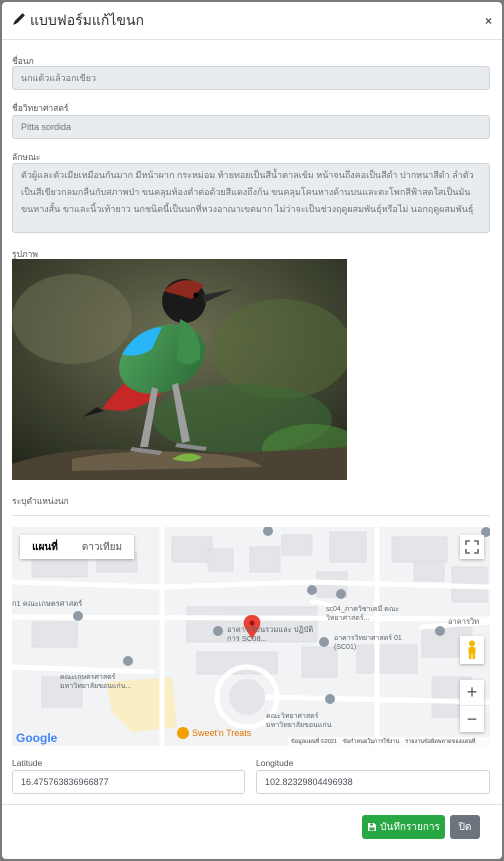  Describe the element at coordinates (299, 721) in the screenshot. I see `map-label: คณะวิทยาศาสตร์ มหาวิทยาลัยขอนแก่น` at that location.